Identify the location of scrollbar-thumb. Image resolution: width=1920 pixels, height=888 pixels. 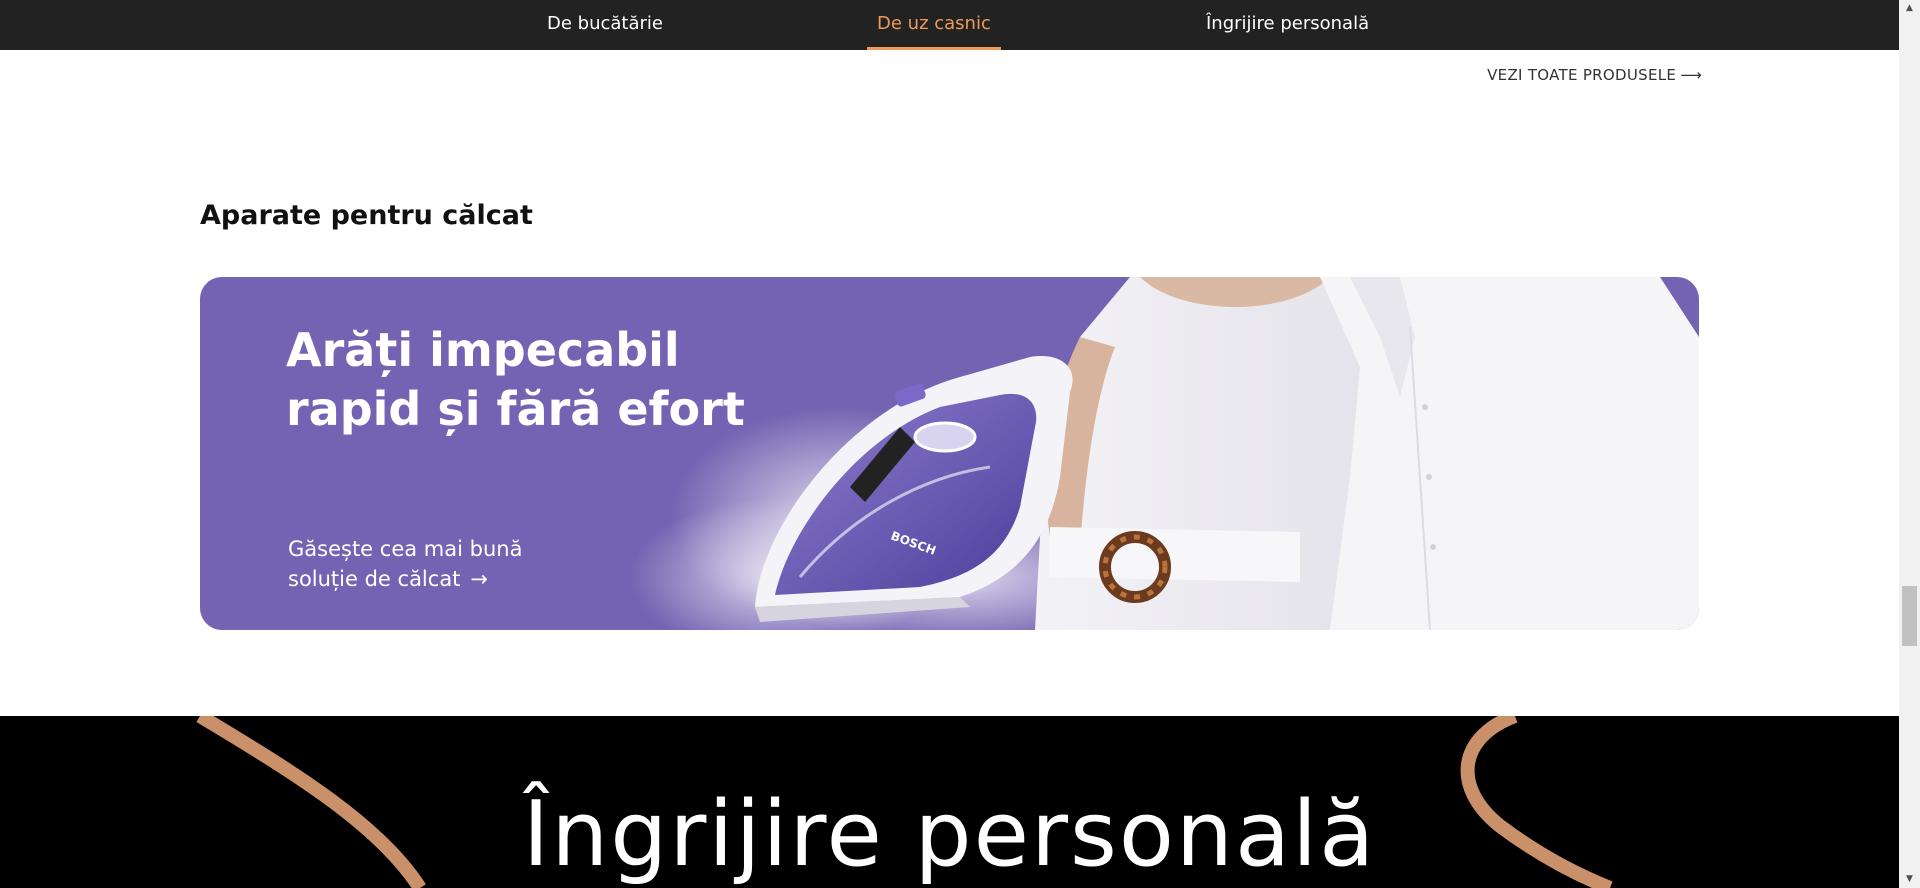
(1909, 616).